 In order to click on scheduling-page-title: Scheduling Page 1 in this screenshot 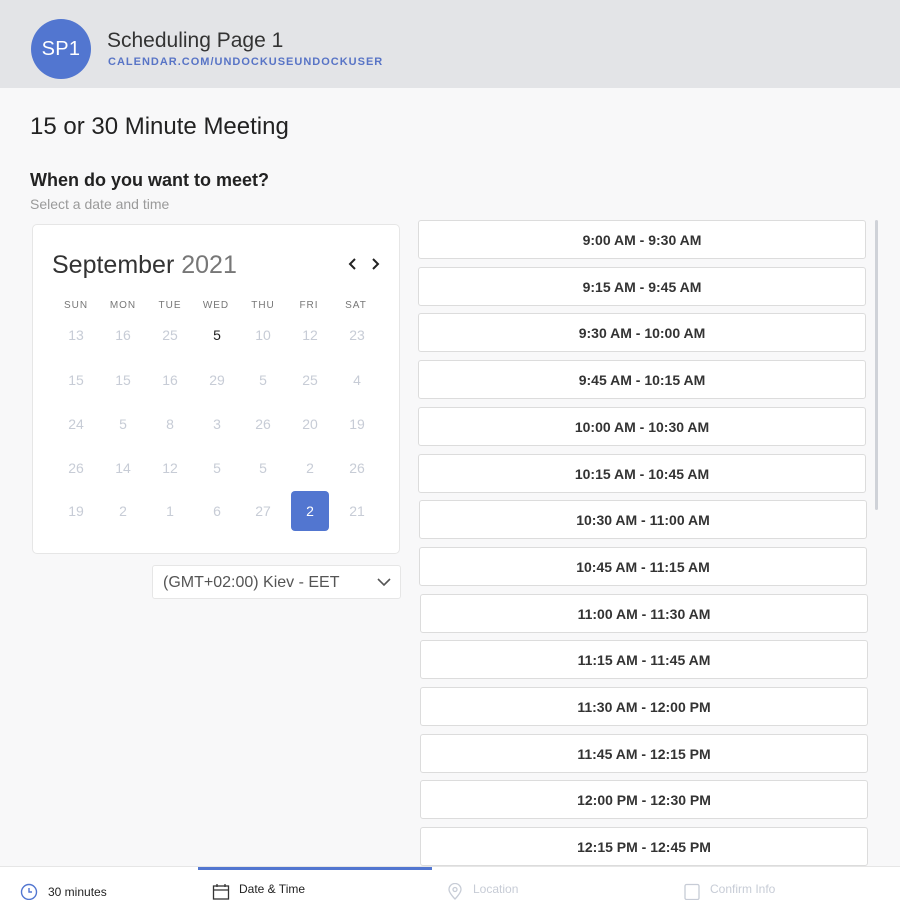, I will do `click(195, 40)`.